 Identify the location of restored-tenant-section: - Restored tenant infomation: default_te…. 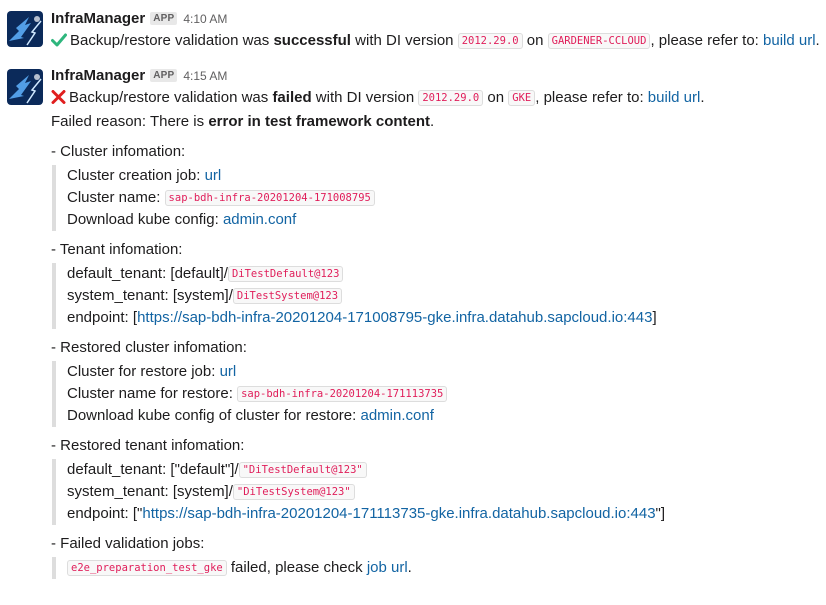
(438, 480).